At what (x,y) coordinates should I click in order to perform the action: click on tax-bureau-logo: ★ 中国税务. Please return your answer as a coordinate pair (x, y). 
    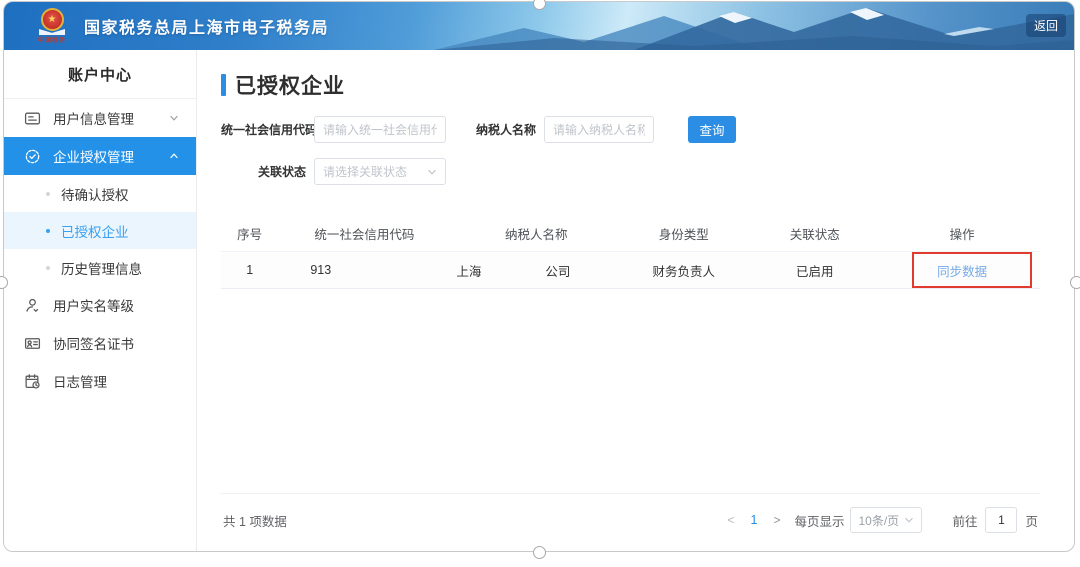
    Looking at the image, I should click on (52, 26).